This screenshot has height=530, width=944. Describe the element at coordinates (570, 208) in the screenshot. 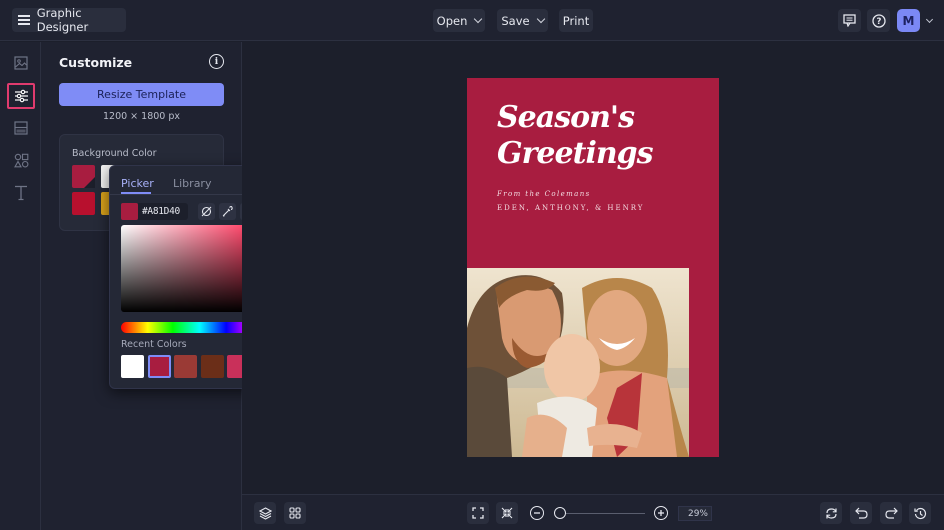

I see `card-names-line: EDEN, ANTHONY, & HENRY` at that location.